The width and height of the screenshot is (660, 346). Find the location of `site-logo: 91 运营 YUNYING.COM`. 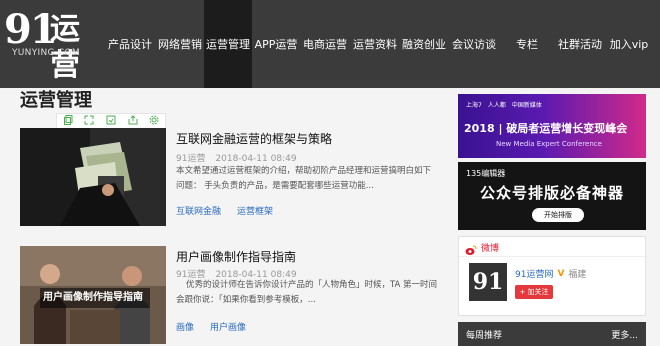

site-logo: 91 运营 YUNYING.COM is located at coordinates (54, 45).